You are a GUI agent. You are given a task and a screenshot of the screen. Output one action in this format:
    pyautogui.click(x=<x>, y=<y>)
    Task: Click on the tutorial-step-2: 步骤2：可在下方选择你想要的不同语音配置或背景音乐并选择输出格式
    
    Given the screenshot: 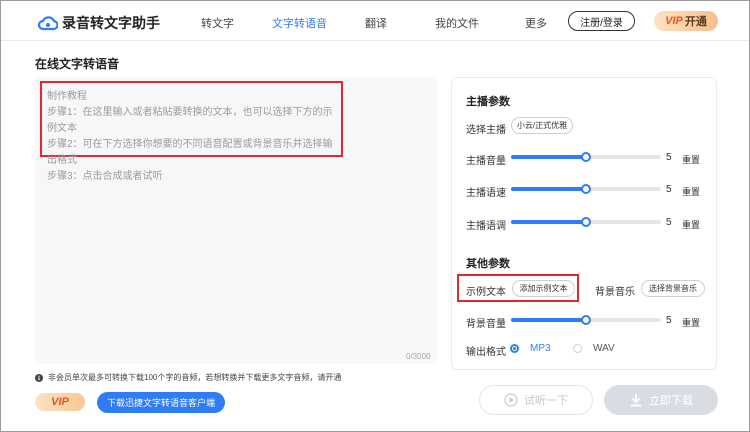 What is the action you would take?
    pyautogui.click(x=190, y=152)
    